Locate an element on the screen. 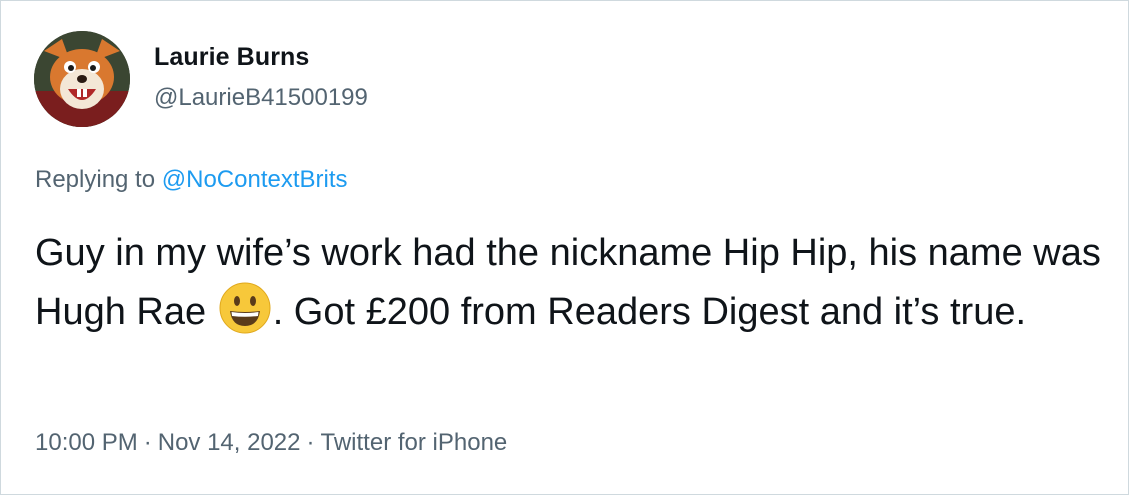  grinning-face-icon is located at coordinates (245, 308).